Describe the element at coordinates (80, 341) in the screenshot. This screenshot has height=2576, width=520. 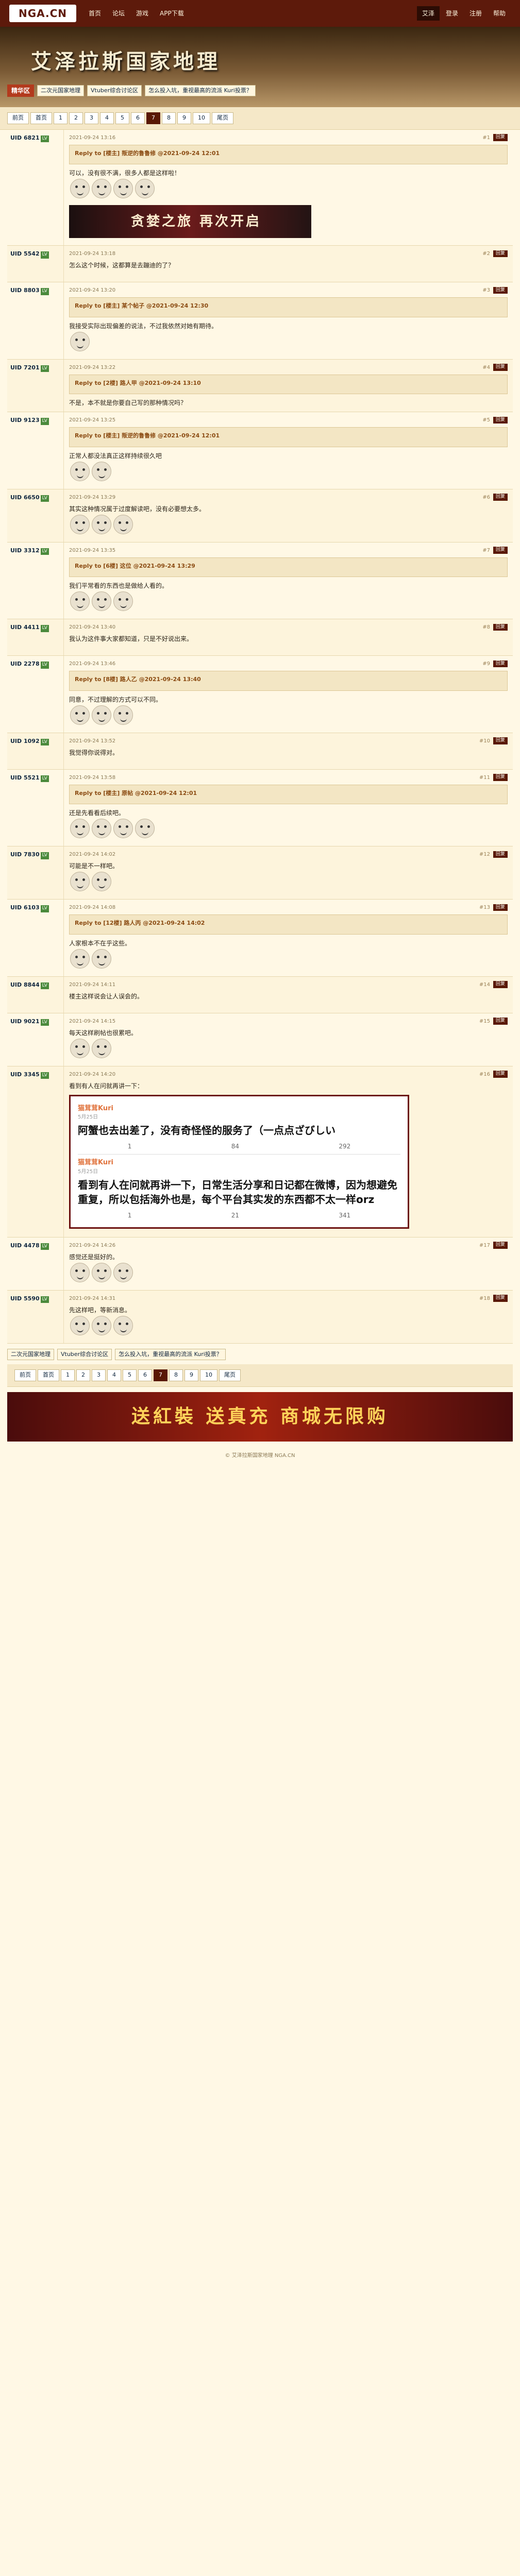
I see `emoji-sticker-icon` at that location.